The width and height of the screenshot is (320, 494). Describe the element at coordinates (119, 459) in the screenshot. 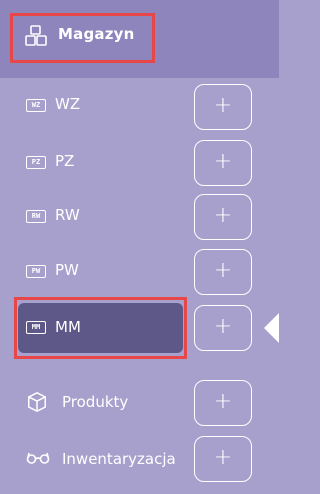

I see `sidebar-item-label: Inwentaryzacja` at that location.